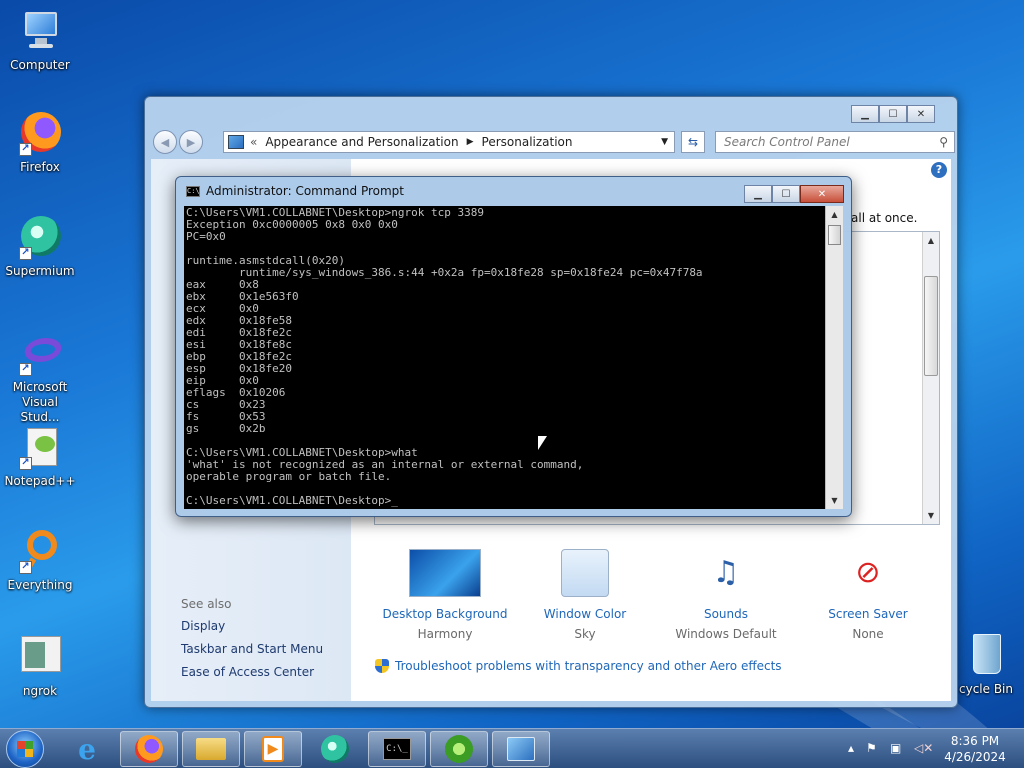 The width and height of the screenshot is (1024, 768). Describe the element at coordinates (239, 368) in the screenshot. I see `console-line: esp 0x18fe20` at that location.